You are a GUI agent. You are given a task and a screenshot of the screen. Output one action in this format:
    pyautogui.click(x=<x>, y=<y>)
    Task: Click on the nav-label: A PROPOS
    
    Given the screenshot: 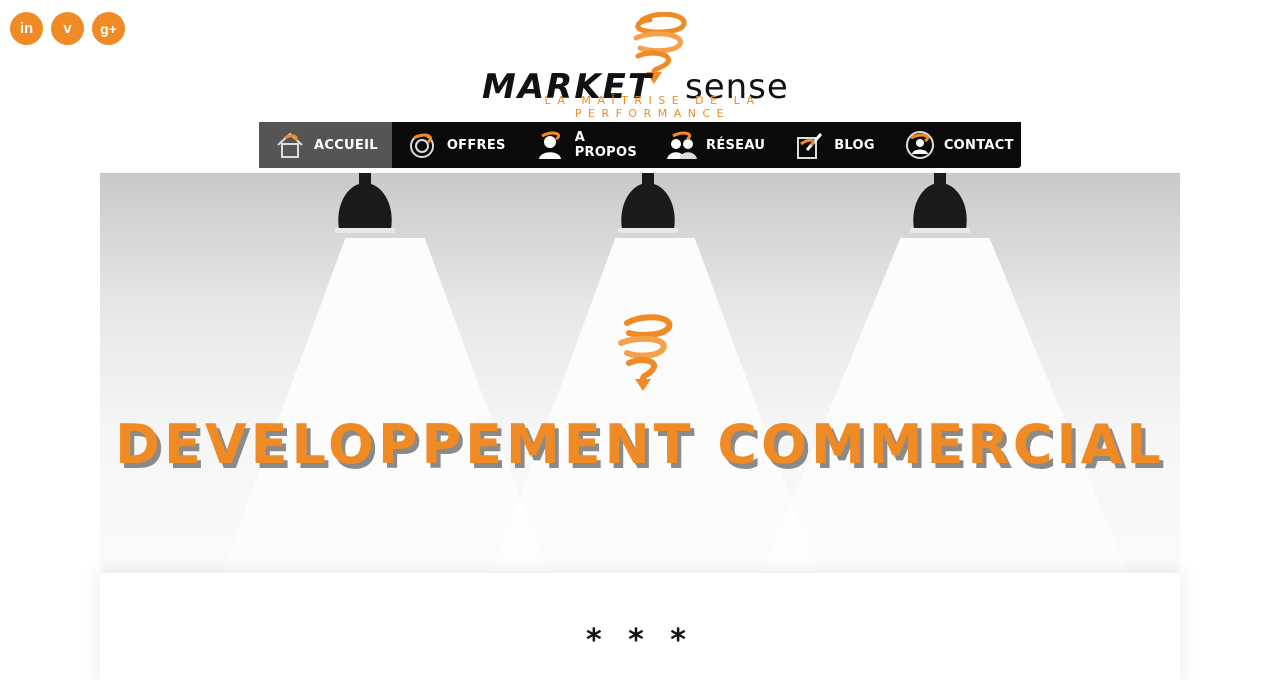 What is the action you would take?
    pyautogui.click(x=606, y=145)
    